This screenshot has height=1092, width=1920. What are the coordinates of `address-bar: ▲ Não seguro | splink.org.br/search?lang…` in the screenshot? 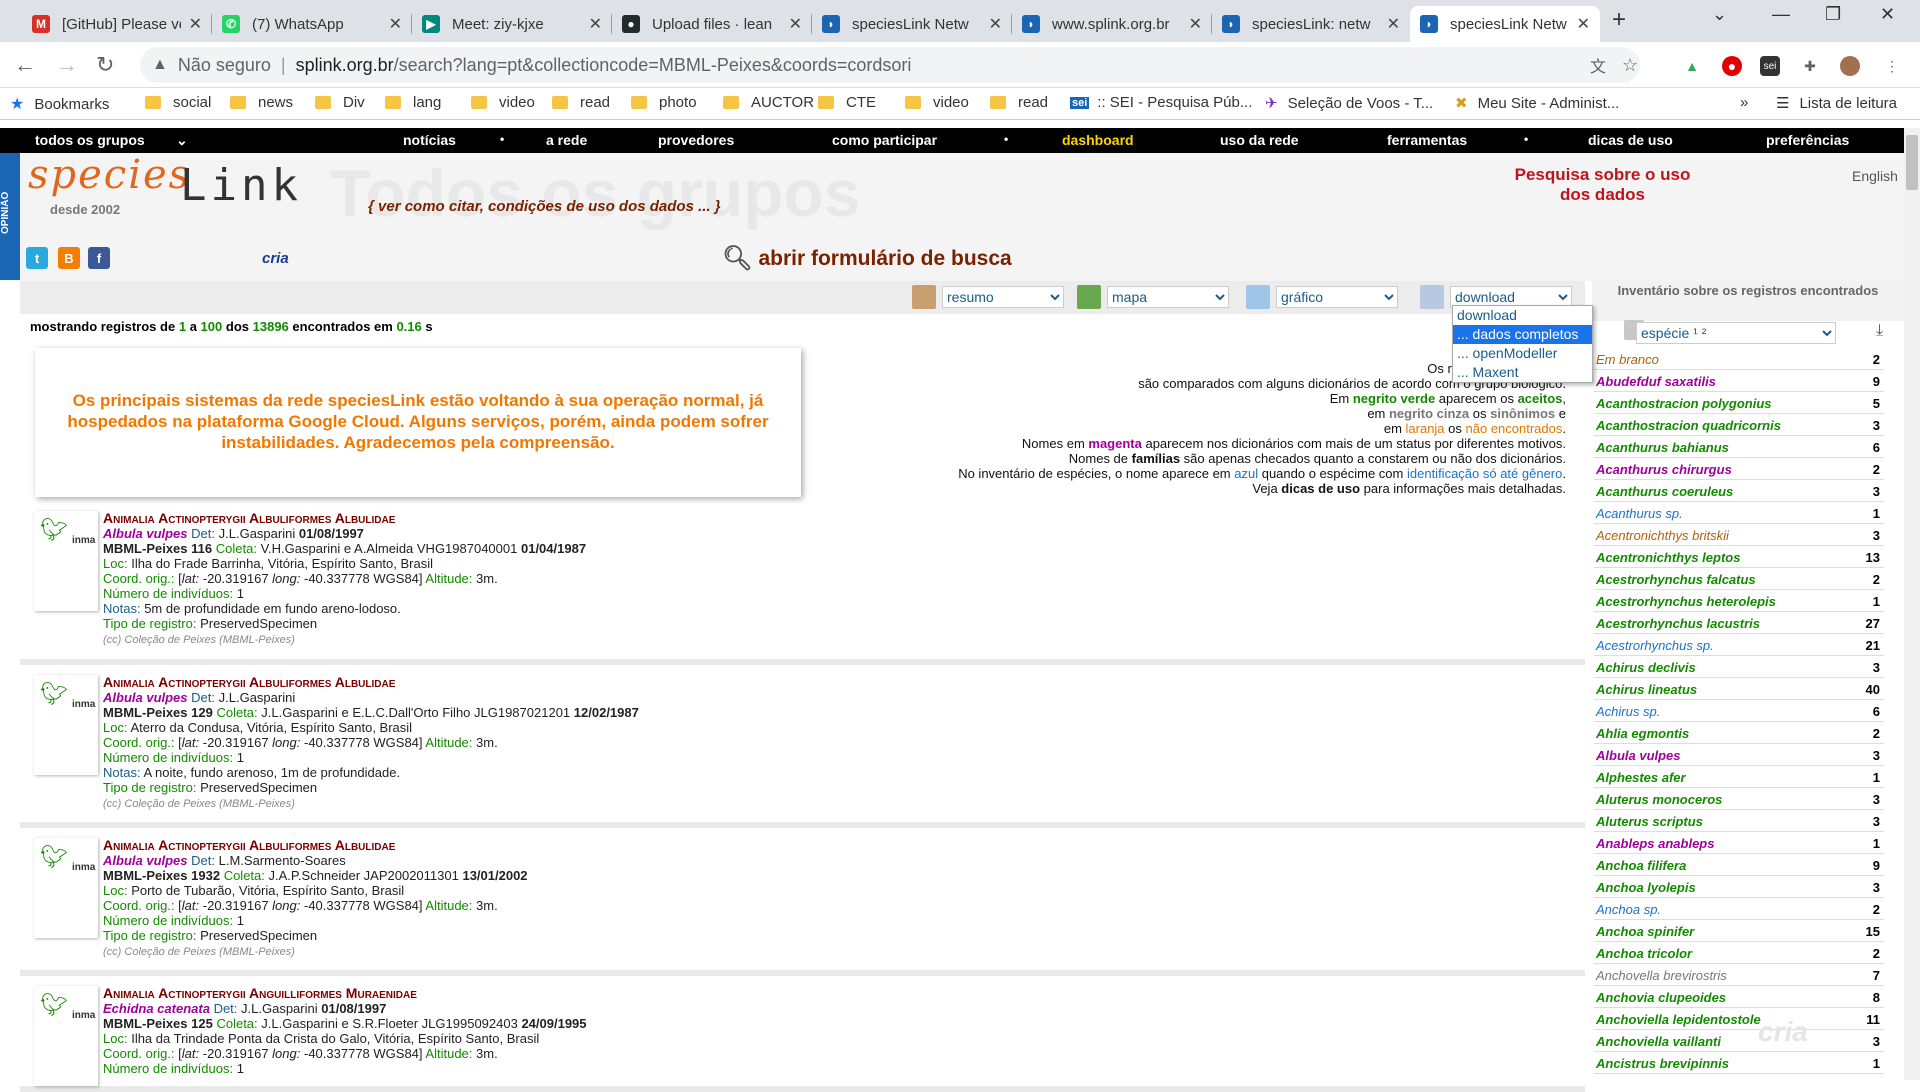 It's located at (890, 65).